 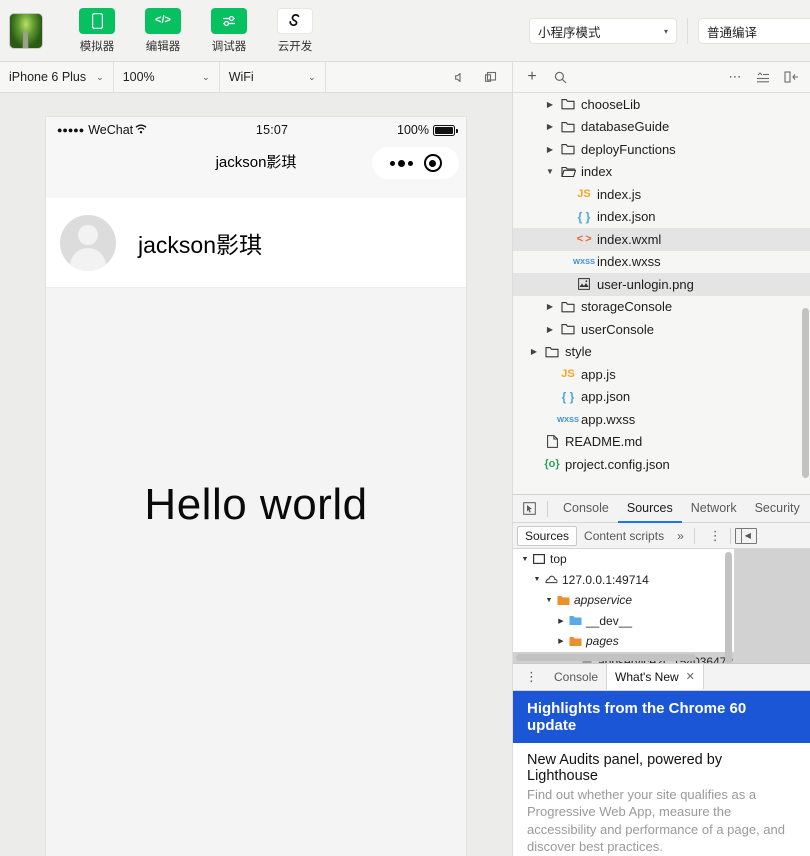 What do you see at coordinates (661, 262) in the screenshot?
I see `file-tree-row: WXSS index.wxss` at bounding box center [661, 262].